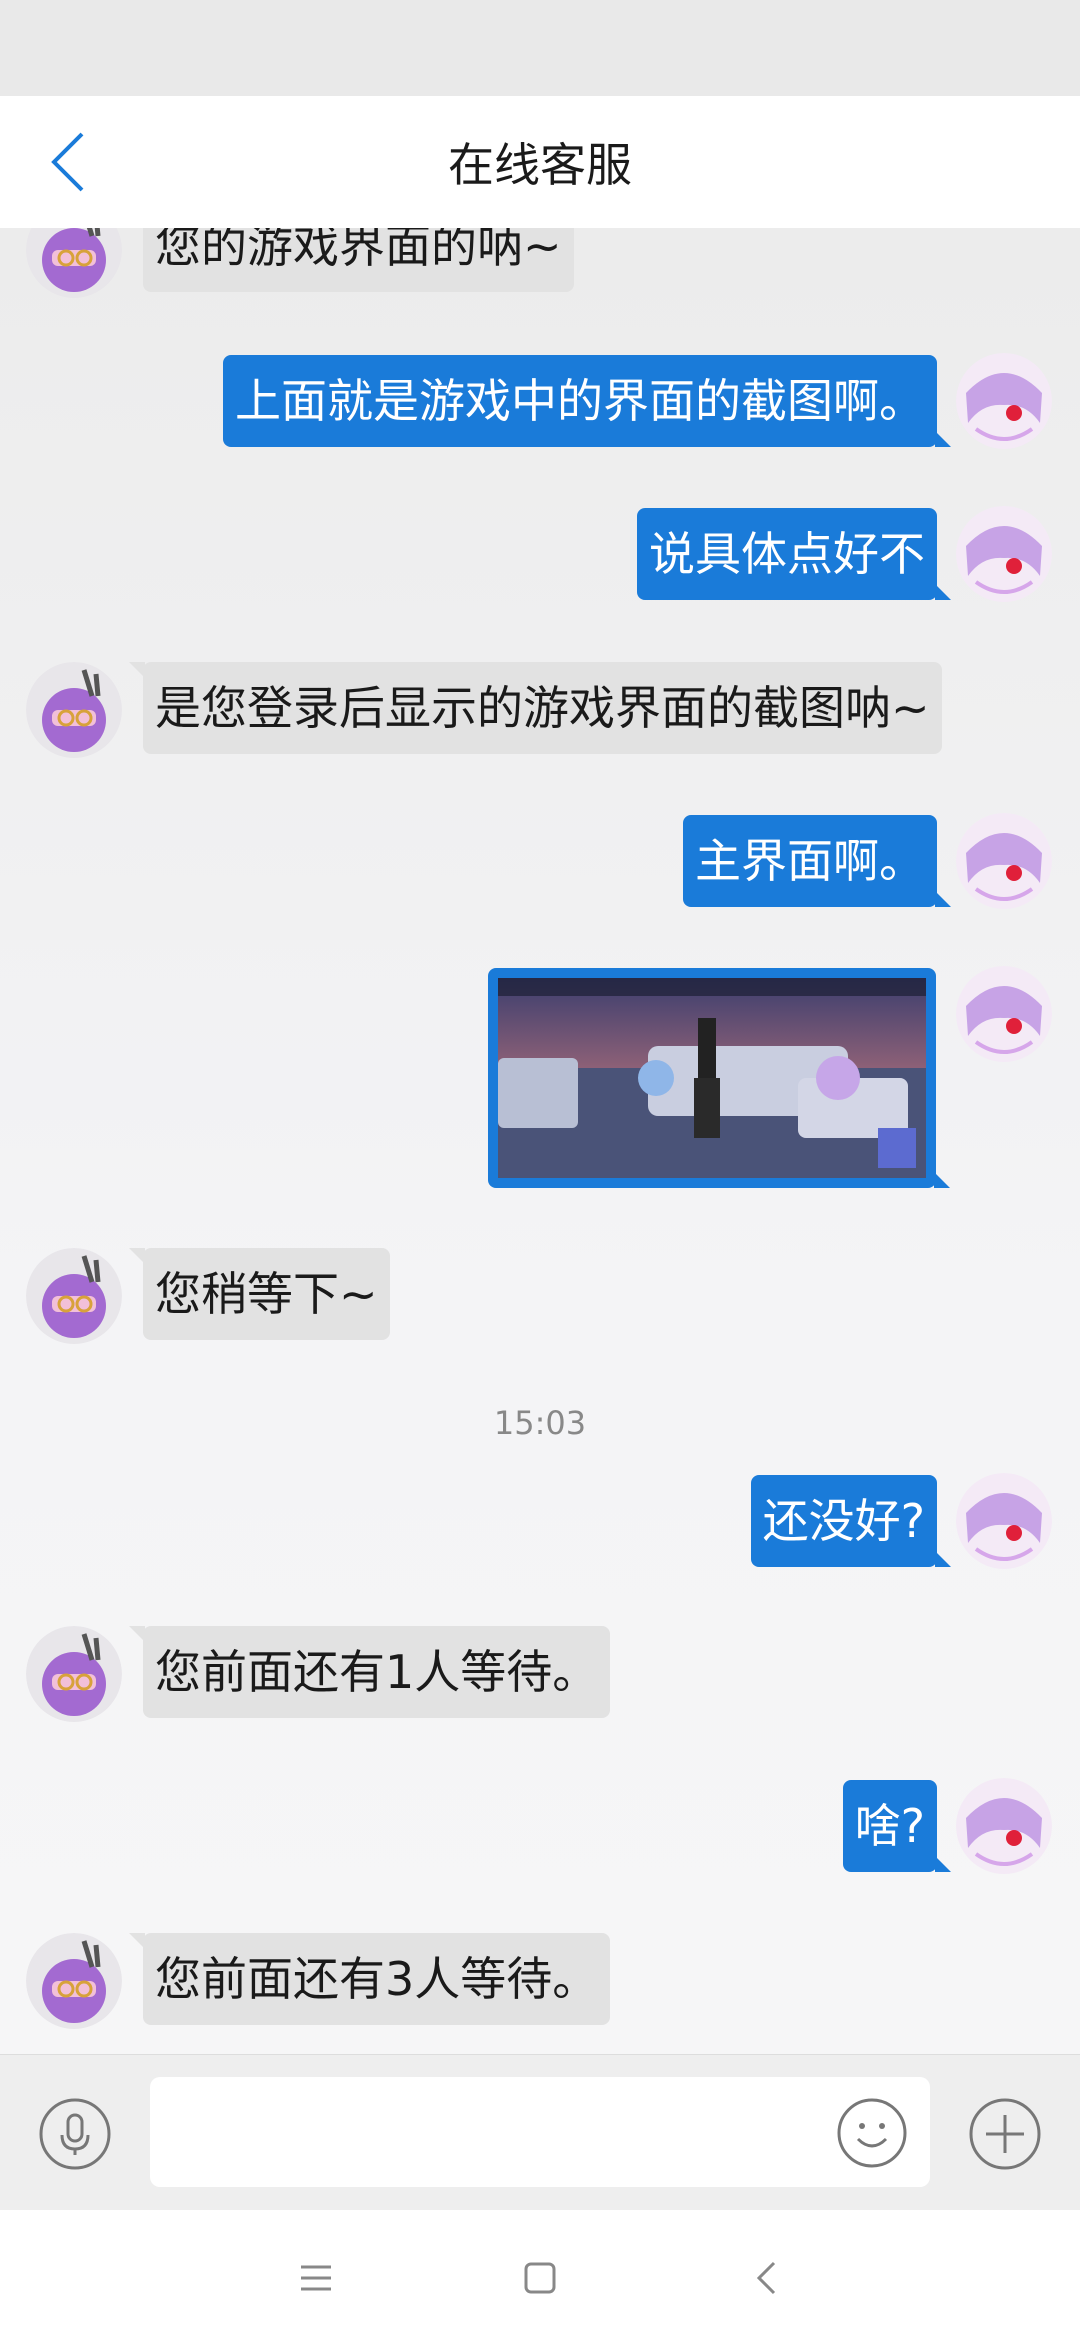 Image resolution: width=1080 pixels, height=2340 pixels. I want to click on message-bubble-agent: 您前面还有1人等待。, so click(369, 1672).